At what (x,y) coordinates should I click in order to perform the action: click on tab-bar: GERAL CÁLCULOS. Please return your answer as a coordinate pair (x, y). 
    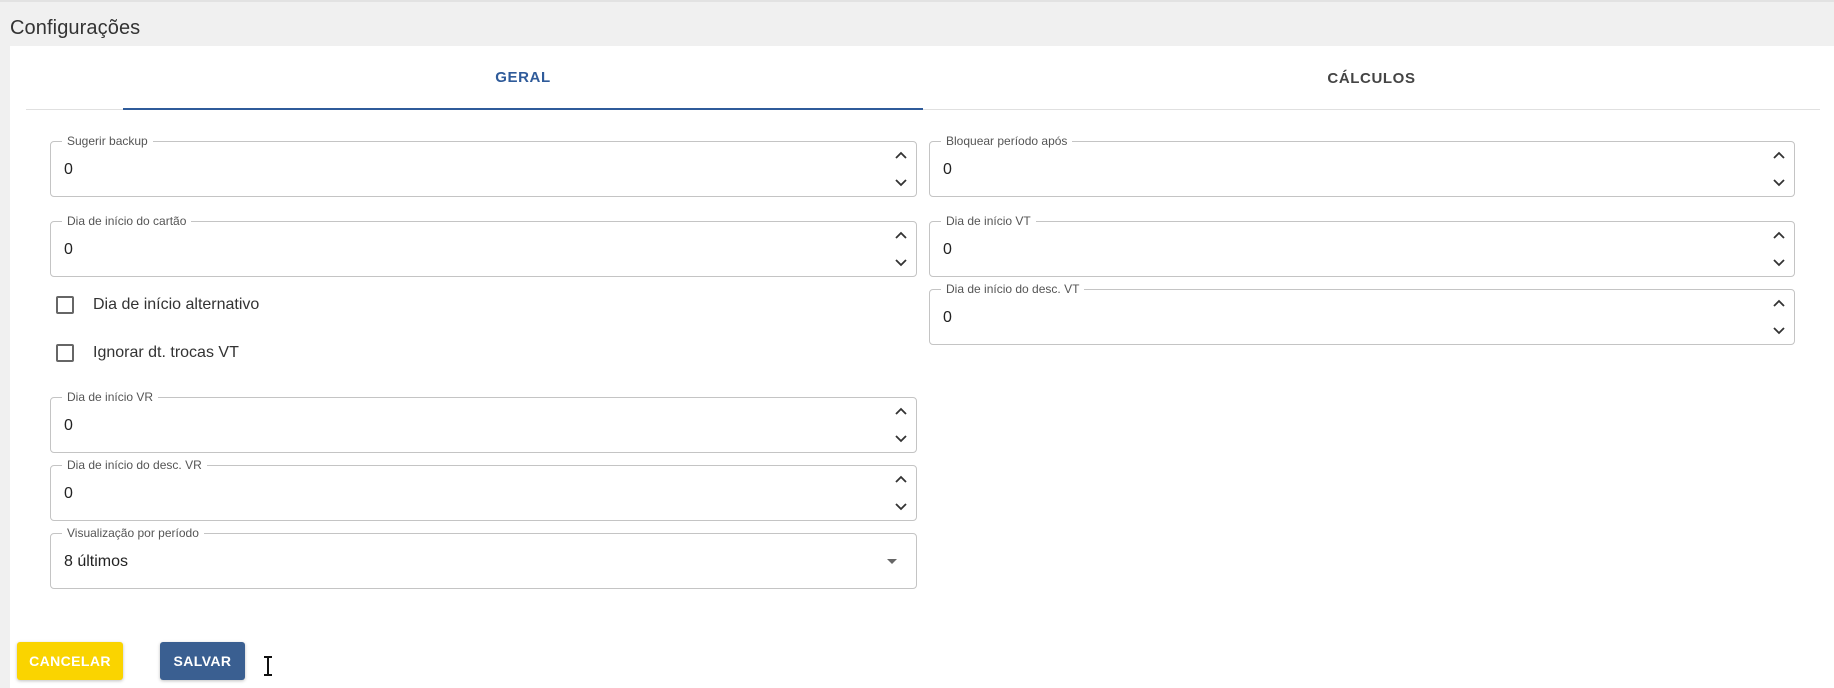
    Looking at the image, I should click on (923, 78).